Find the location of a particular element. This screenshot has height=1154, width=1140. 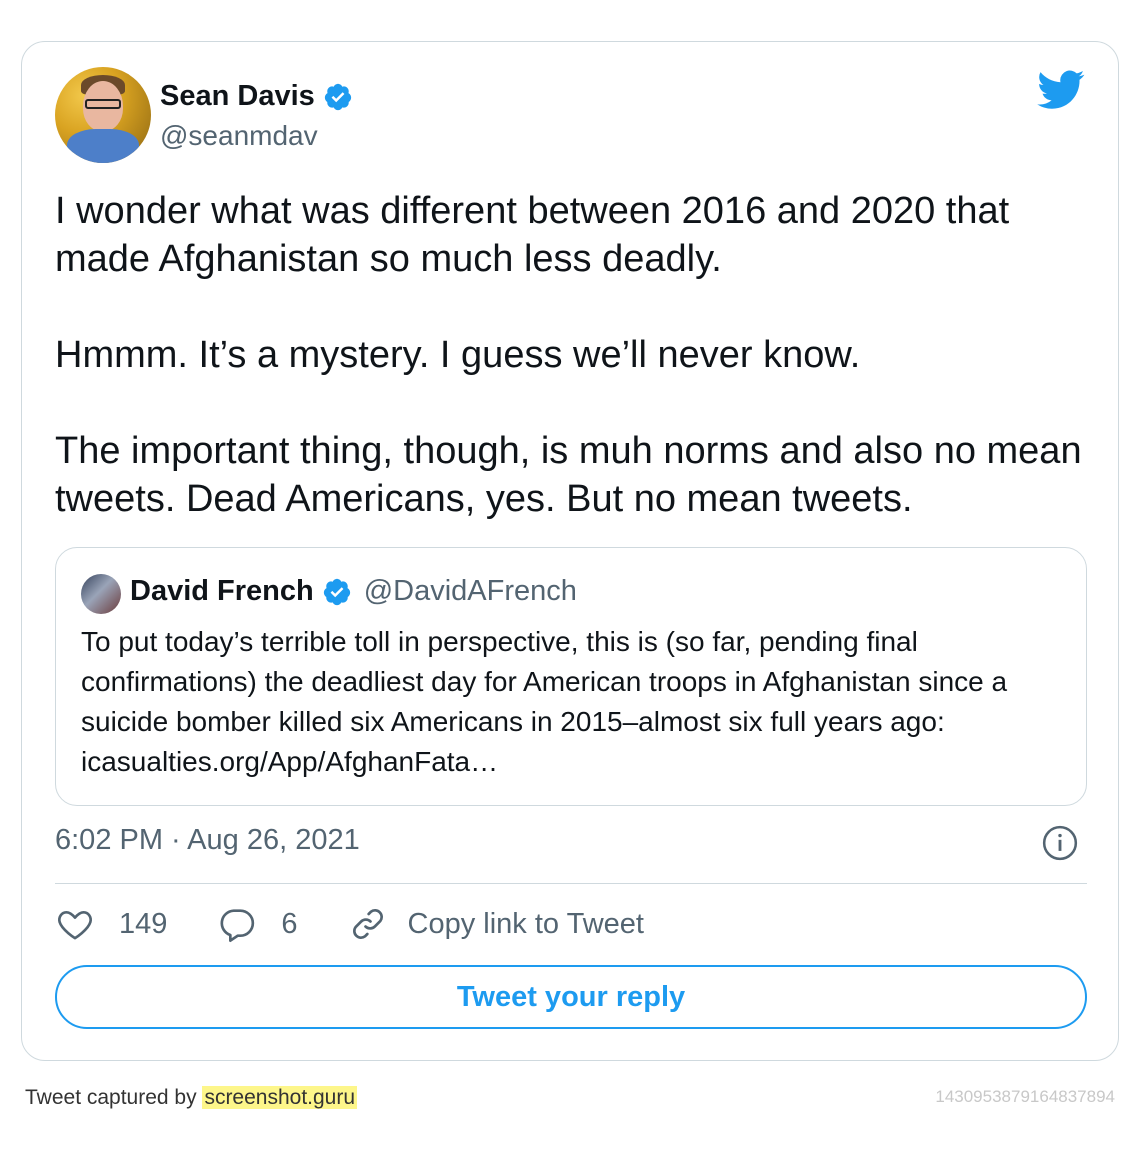

info-icon is located at coordinates (1060, 843).